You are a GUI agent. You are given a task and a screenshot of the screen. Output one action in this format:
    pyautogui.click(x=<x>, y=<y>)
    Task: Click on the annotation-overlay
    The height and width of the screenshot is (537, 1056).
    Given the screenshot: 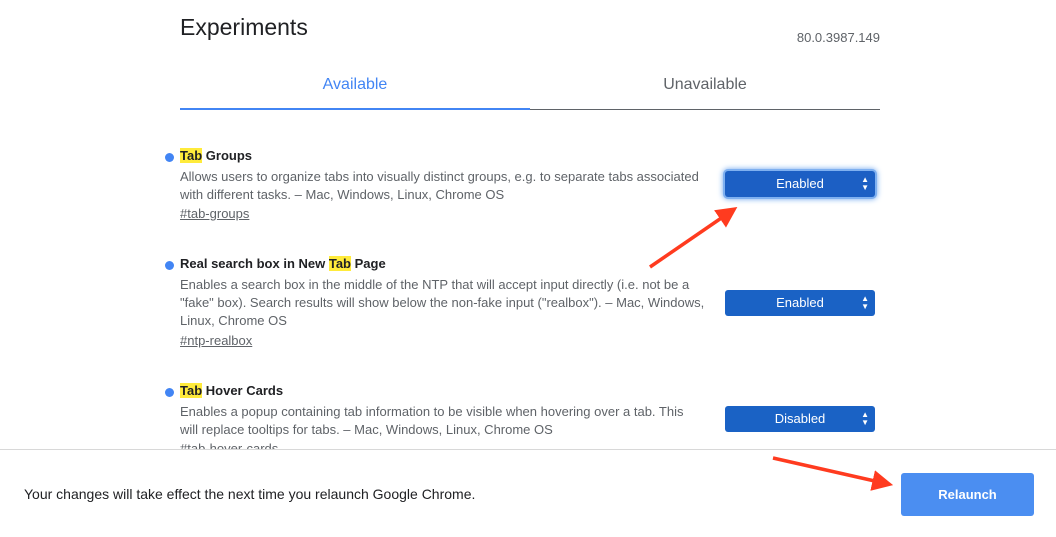 What is the action you would take?
    pyautogui.click(x=771, y=349)
    